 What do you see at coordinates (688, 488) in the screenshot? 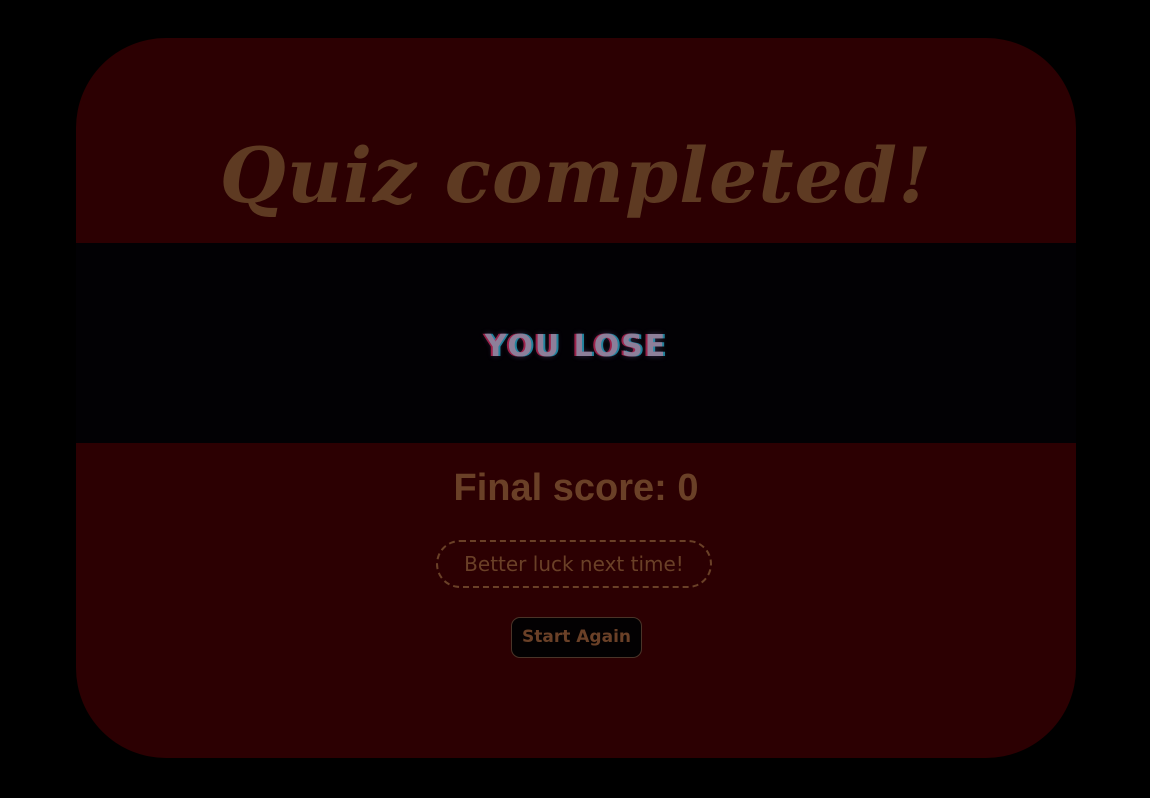
I see `score-value: 0` at bounding box center [688, 488].